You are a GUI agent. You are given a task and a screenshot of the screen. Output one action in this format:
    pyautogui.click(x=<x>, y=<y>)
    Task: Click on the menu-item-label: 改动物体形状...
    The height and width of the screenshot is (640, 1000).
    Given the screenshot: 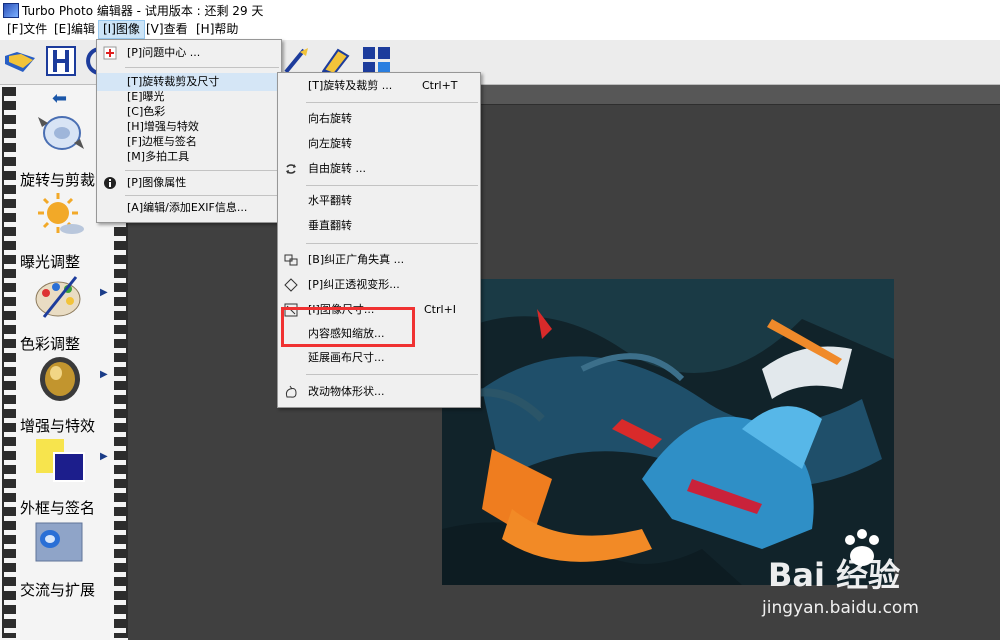 What is the action you would take?
    pyautogui.click(x=346, y=391)
    